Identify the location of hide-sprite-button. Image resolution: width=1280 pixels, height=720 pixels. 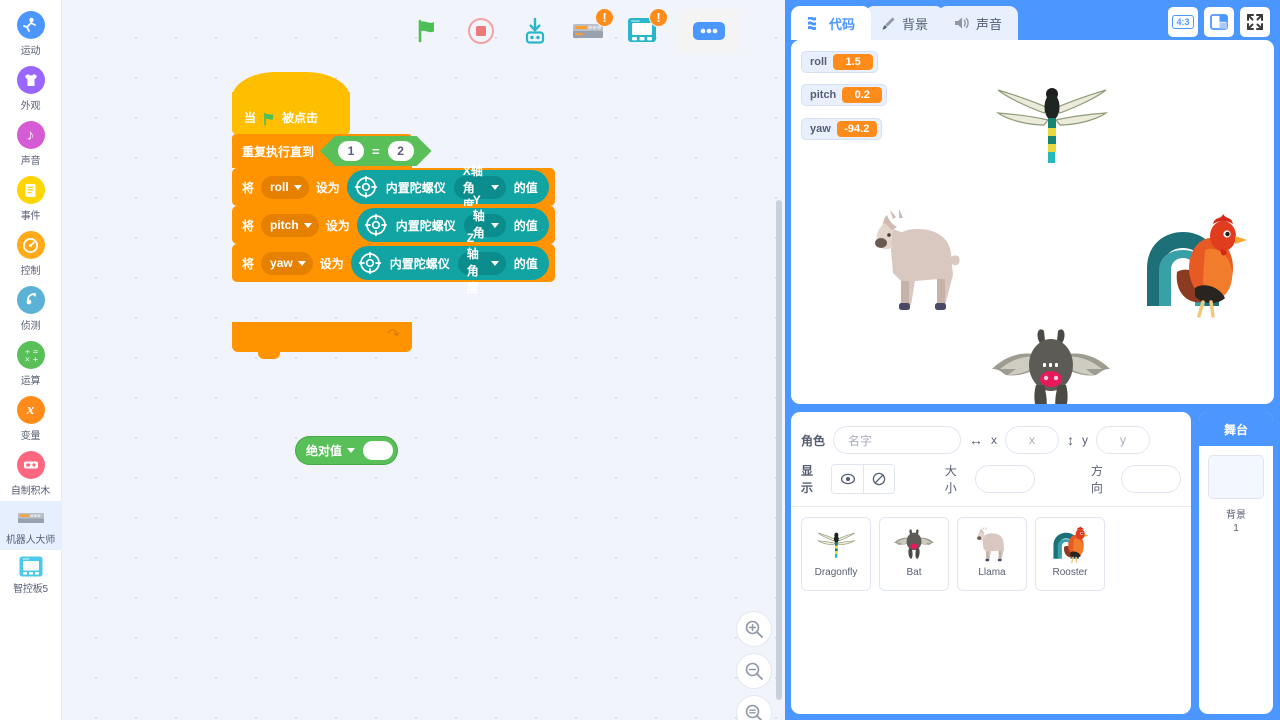
(878, 479).